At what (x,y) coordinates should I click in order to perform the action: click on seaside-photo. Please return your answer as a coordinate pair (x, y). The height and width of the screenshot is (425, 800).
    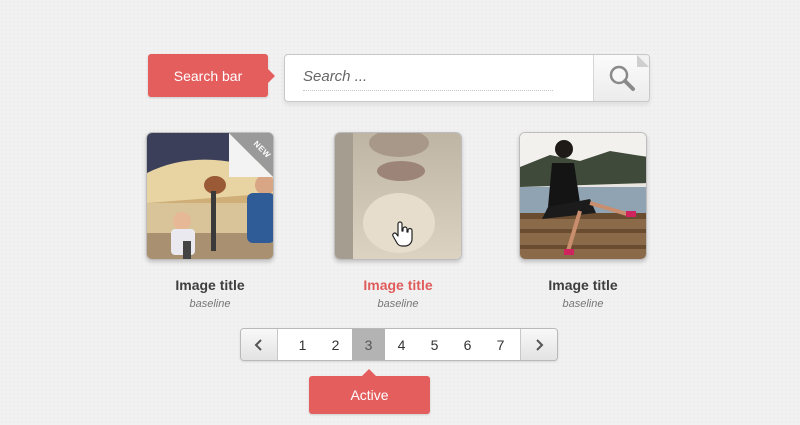
    Looking at the image, I should click on (583, 196).